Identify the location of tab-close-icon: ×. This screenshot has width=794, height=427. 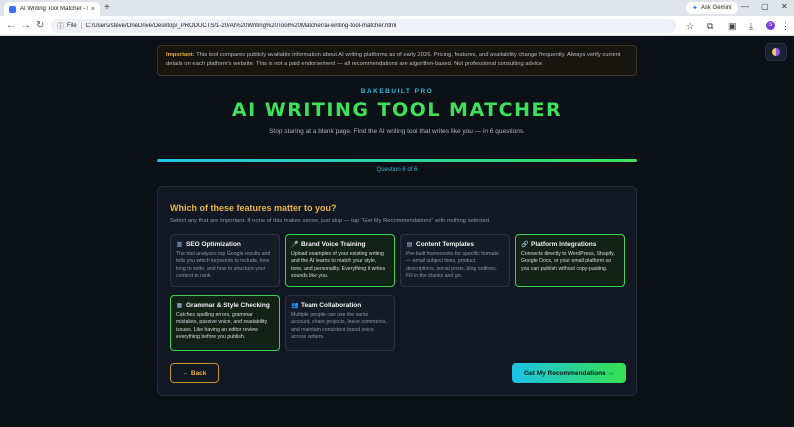
(93, 9).